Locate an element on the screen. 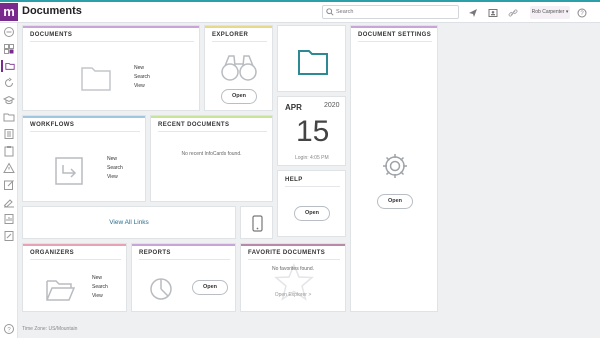 The width and height of the screenshot is (600, 338). top-bar: m Documents Rob Carpenter ▾ ? is located at coordinates (300, 11).